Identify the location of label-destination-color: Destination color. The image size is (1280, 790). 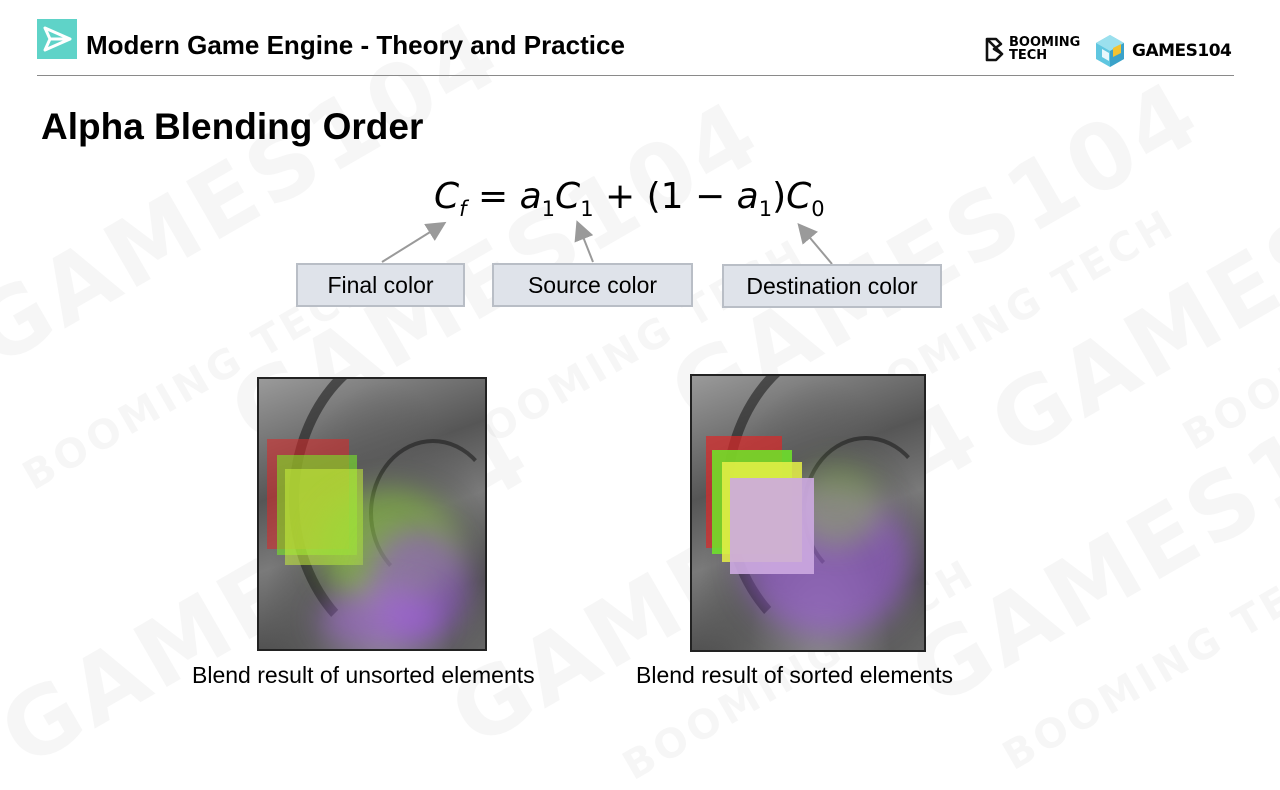
(832, 286).